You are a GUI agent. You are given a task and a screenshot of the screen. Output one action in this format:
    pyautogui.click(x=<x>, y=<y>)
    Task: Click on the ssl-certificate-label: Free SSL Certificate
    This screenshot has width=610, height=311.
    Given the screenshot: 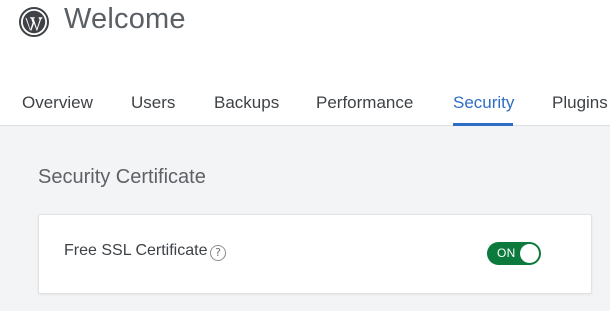 What is the action you would take?
    pyautogui.click(x=136, y=250)
    